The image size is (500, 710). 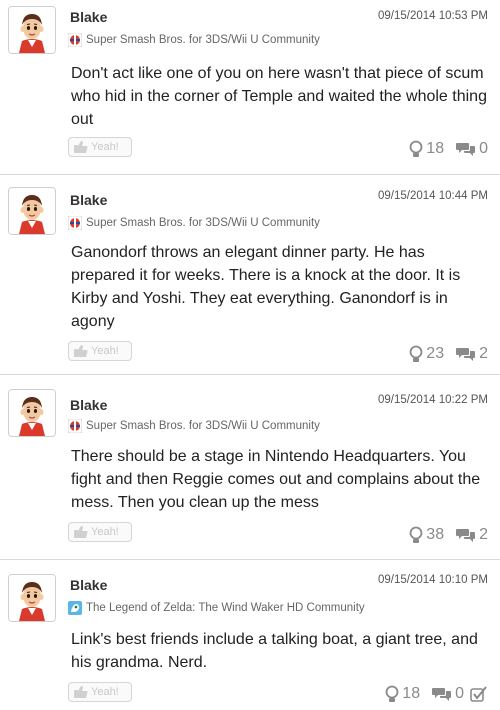 I want to click on post-timestamp: 09/15/2014 10:44 PM, so click(x=433, y=196).